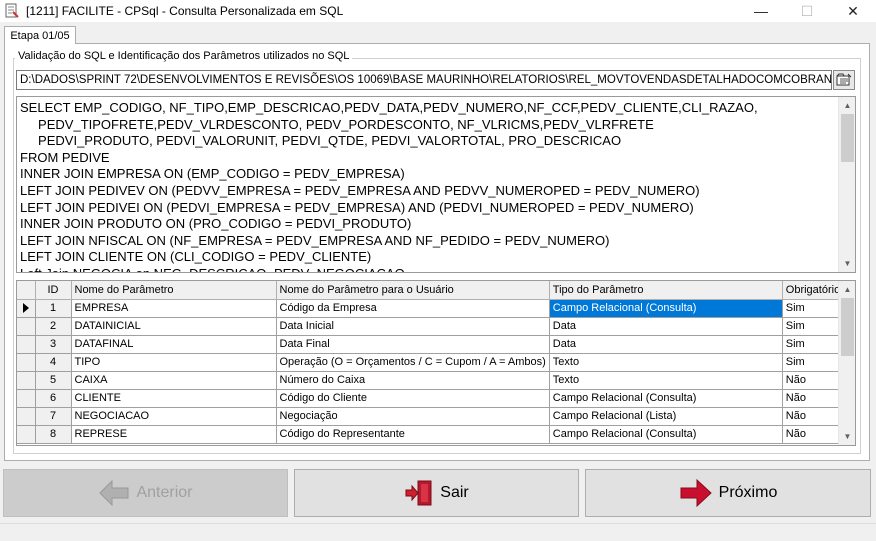  What do you see at coordinates (40, 35) in the screenshot?
I see `tab-etapa: Etapa 01/05` at bounding box center [40, 35].